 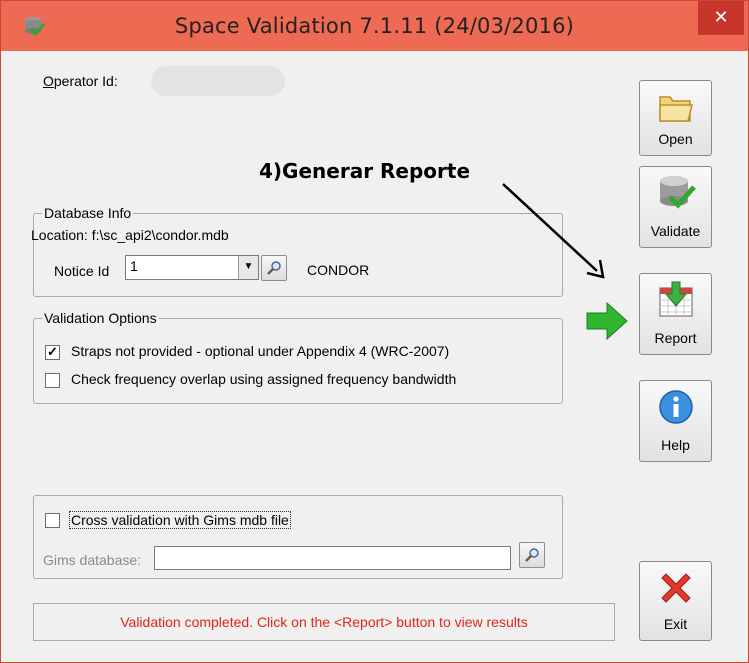 I want to click on help-button: Help, so click(x=675, y=421).